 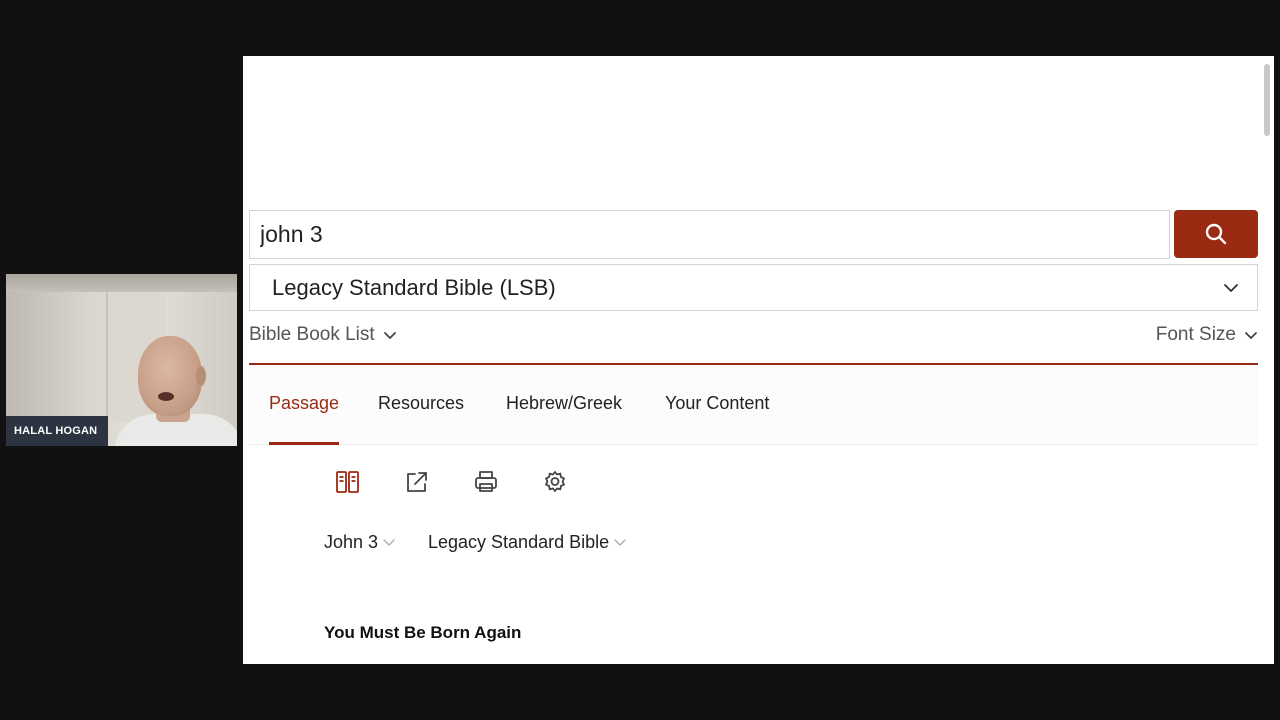 What do you see at coordinates (753, 287) in the screenshot?
I see `bible-version-select: Legacy Standard Bible (LSB)` at bounding box center [753, 287].